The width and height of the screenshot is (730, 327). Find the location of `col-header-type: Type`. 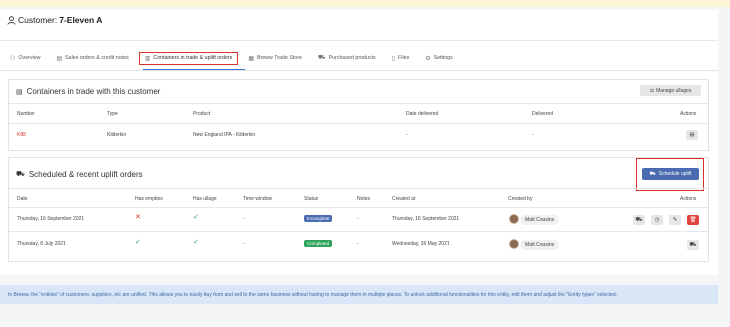

col-header-type: Type is located at coordinates (112, 114).